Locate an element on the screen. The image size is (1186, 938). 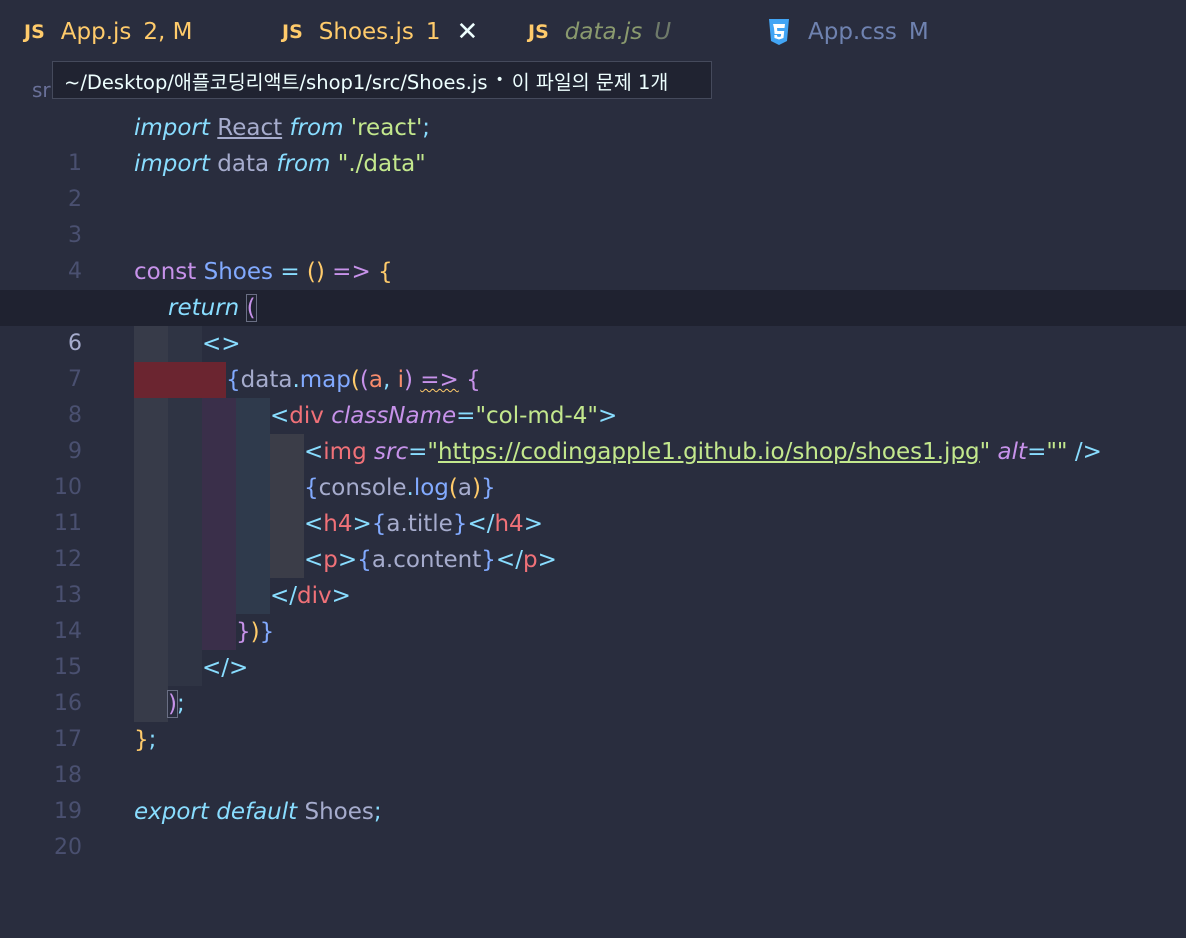
code-line: 12 <h4>{a.title}</h4> is located at coordinates (593, 539).